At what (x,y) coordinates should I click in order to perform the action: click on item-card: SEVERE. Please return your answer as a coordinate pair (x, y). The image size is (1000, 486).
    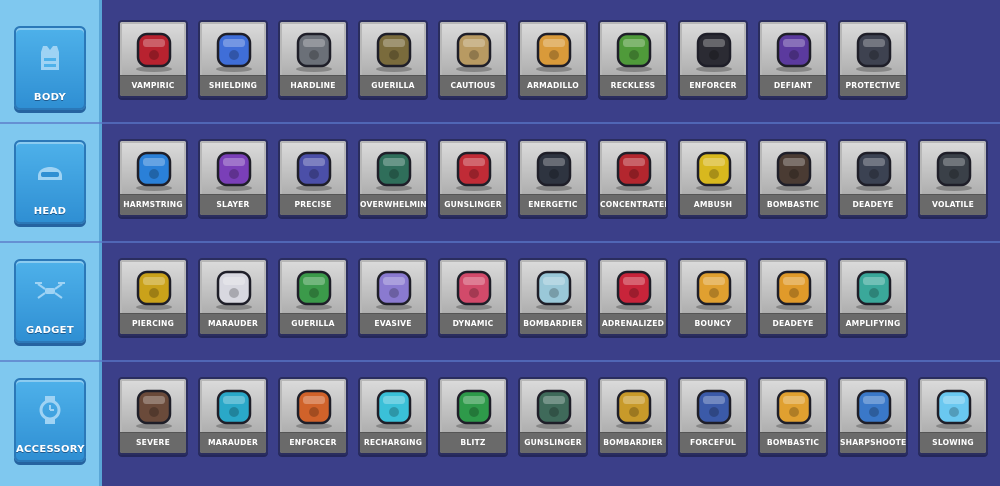
    Looking at the image, I should click on (153, 416).